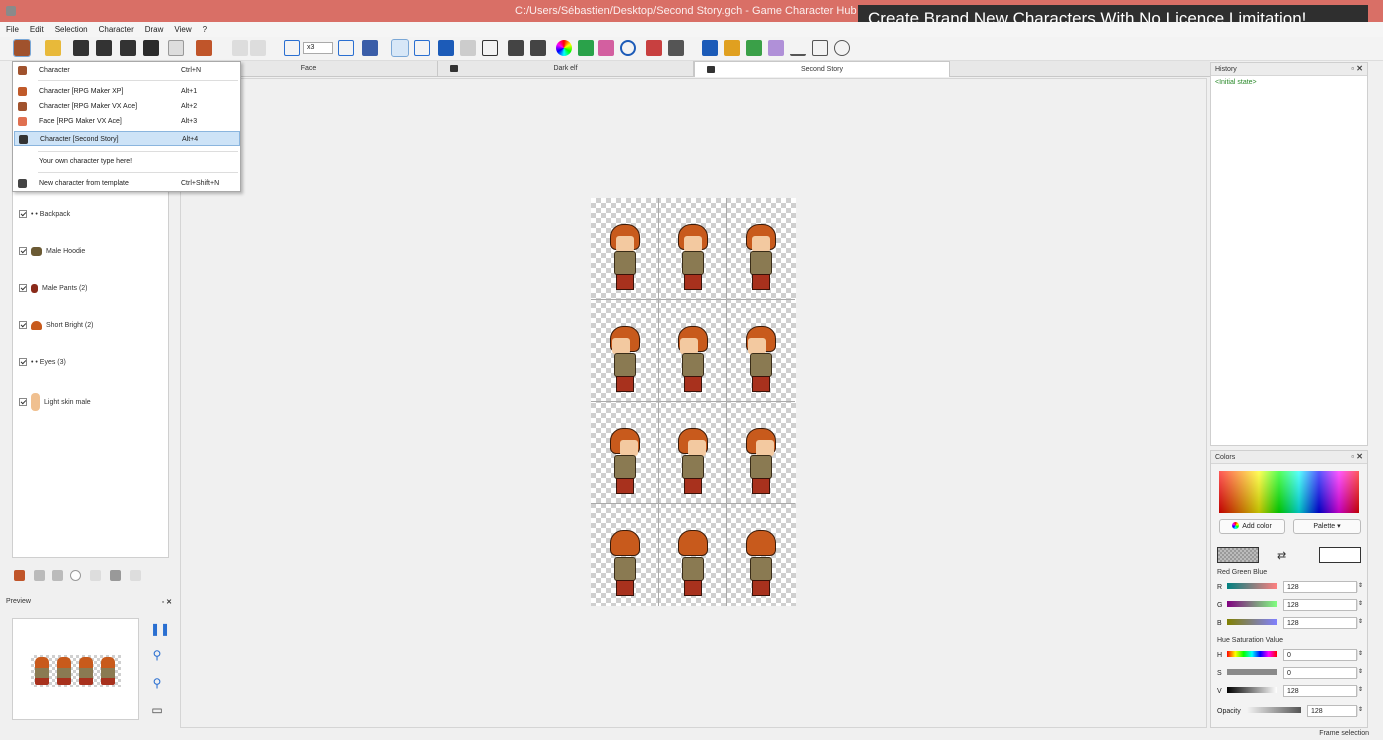  What do you see at coordinates (1327, 526) in the screenshot?
I see `palette-dropdown: Palette ▾` at bounding box center [1327, 526].